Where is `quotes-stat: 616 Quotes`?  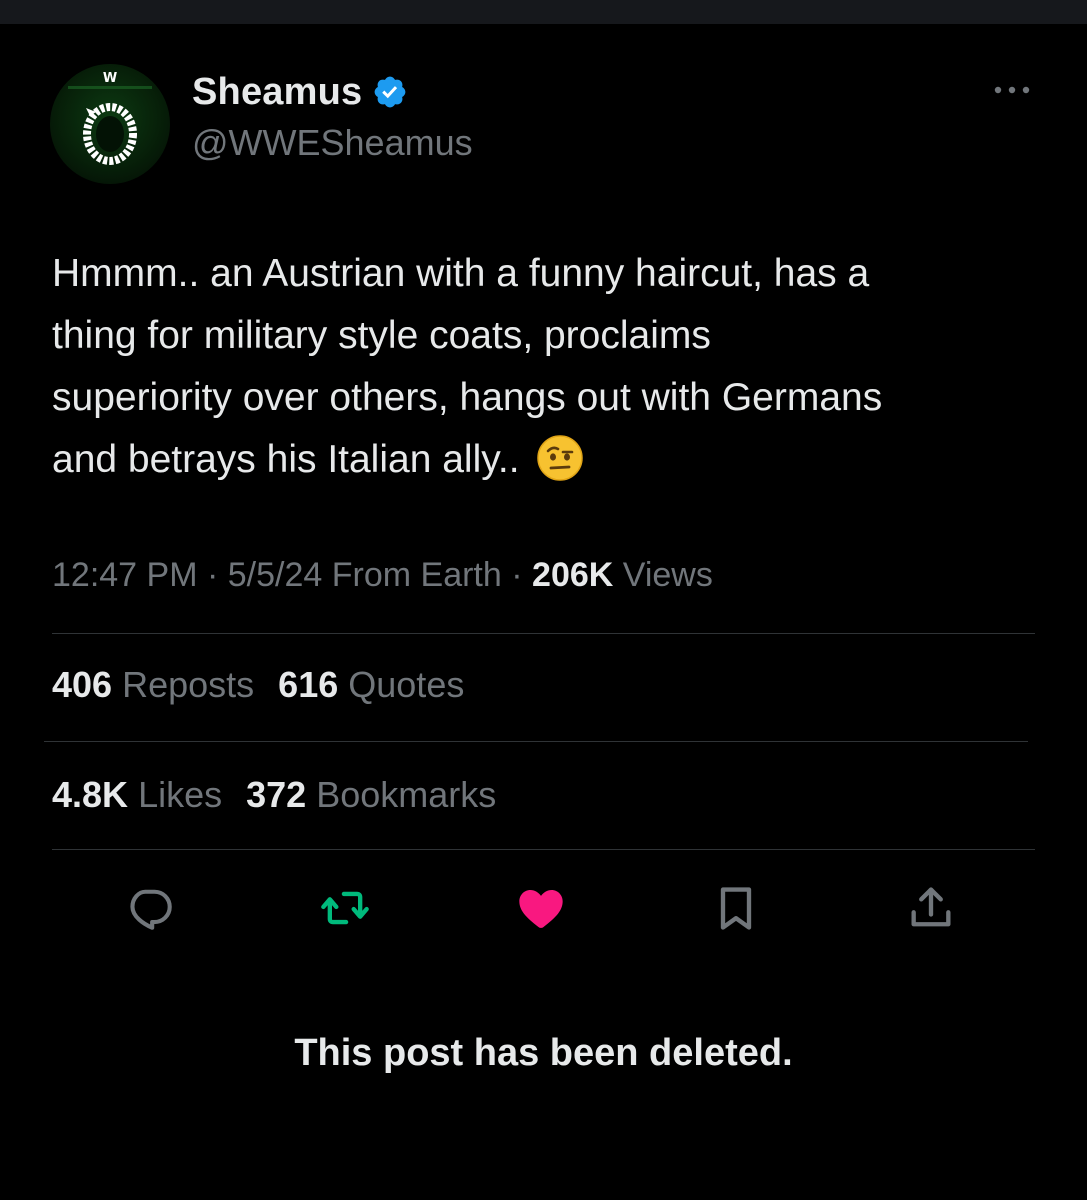 quotes-stat: 616 Quotes is located at coordinates (371, 684).